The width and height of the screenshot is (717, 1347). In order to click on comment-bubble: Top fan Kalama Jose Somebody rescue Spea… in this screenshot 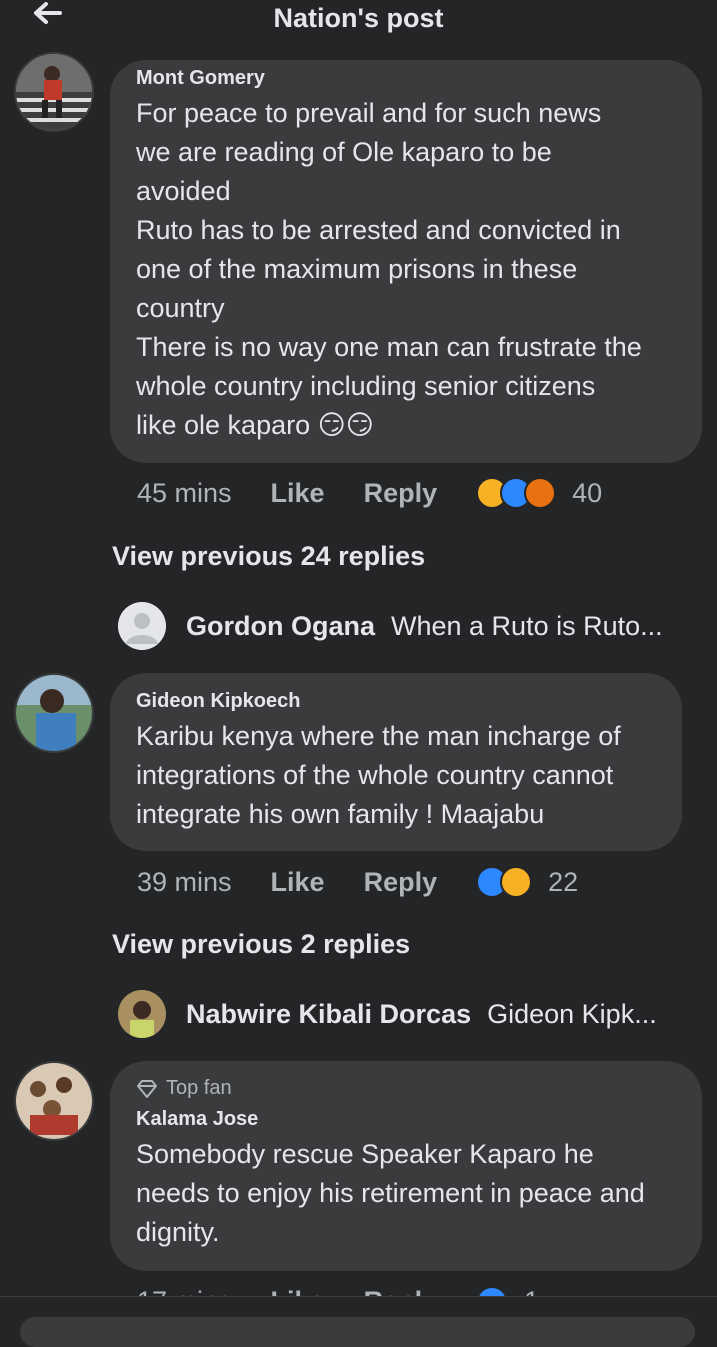, I will do `click(406, 1166)`.